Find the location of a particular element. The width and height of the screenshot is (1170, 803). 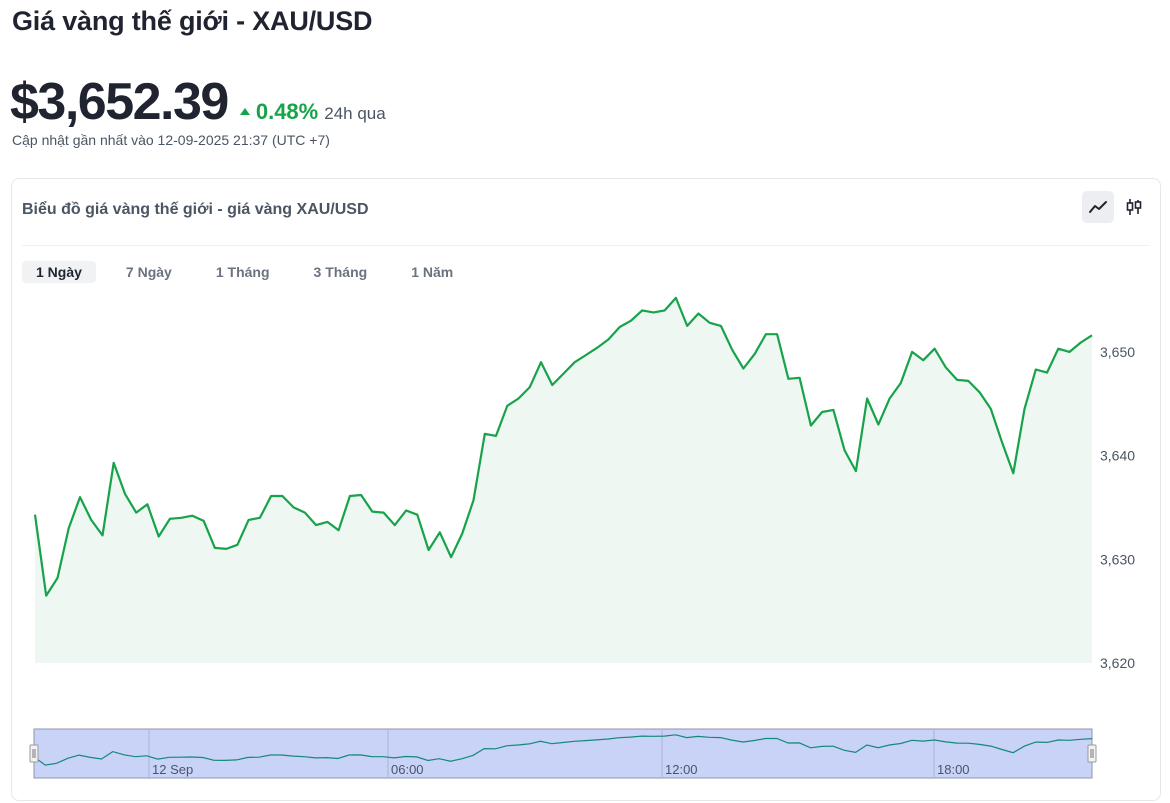

y-tick-label: 3,630 is located at coordinates (1117, 559).